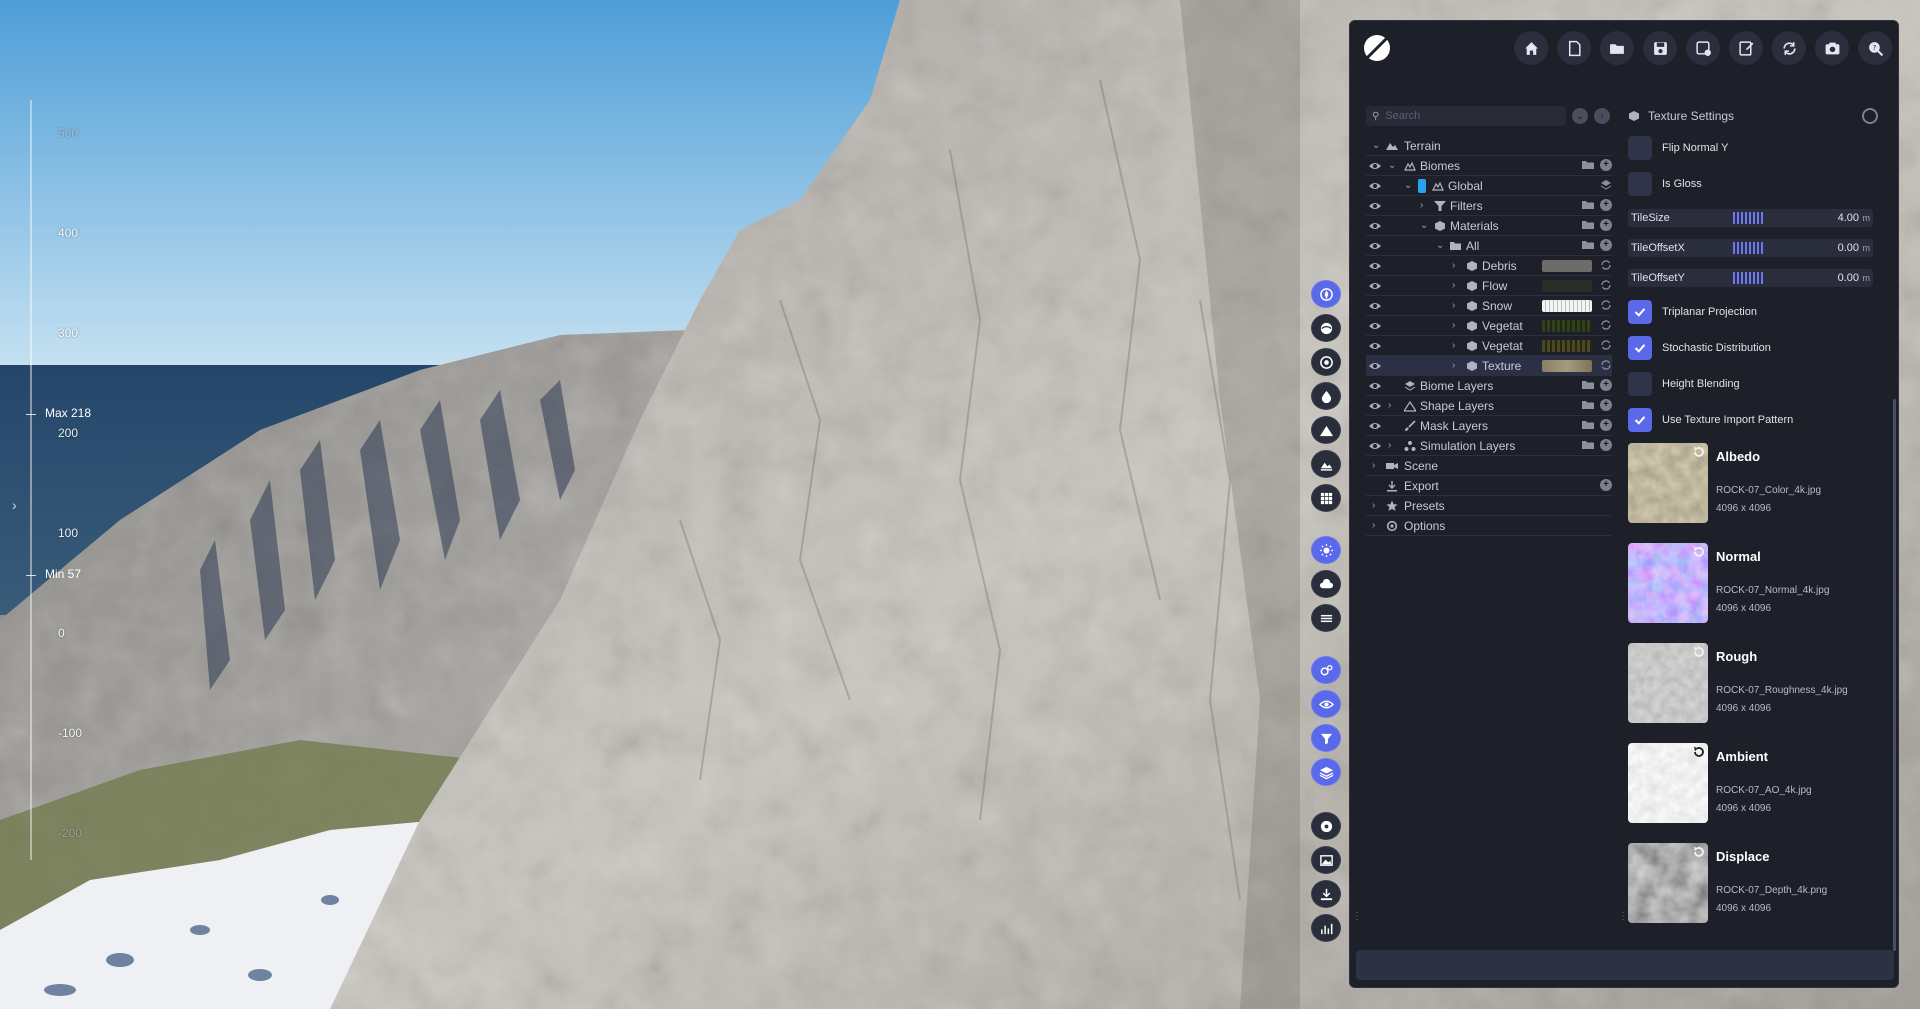 The height and width of the screenshot is (1009, 1920). I want to click on layers-icon, so click(1326, 772).